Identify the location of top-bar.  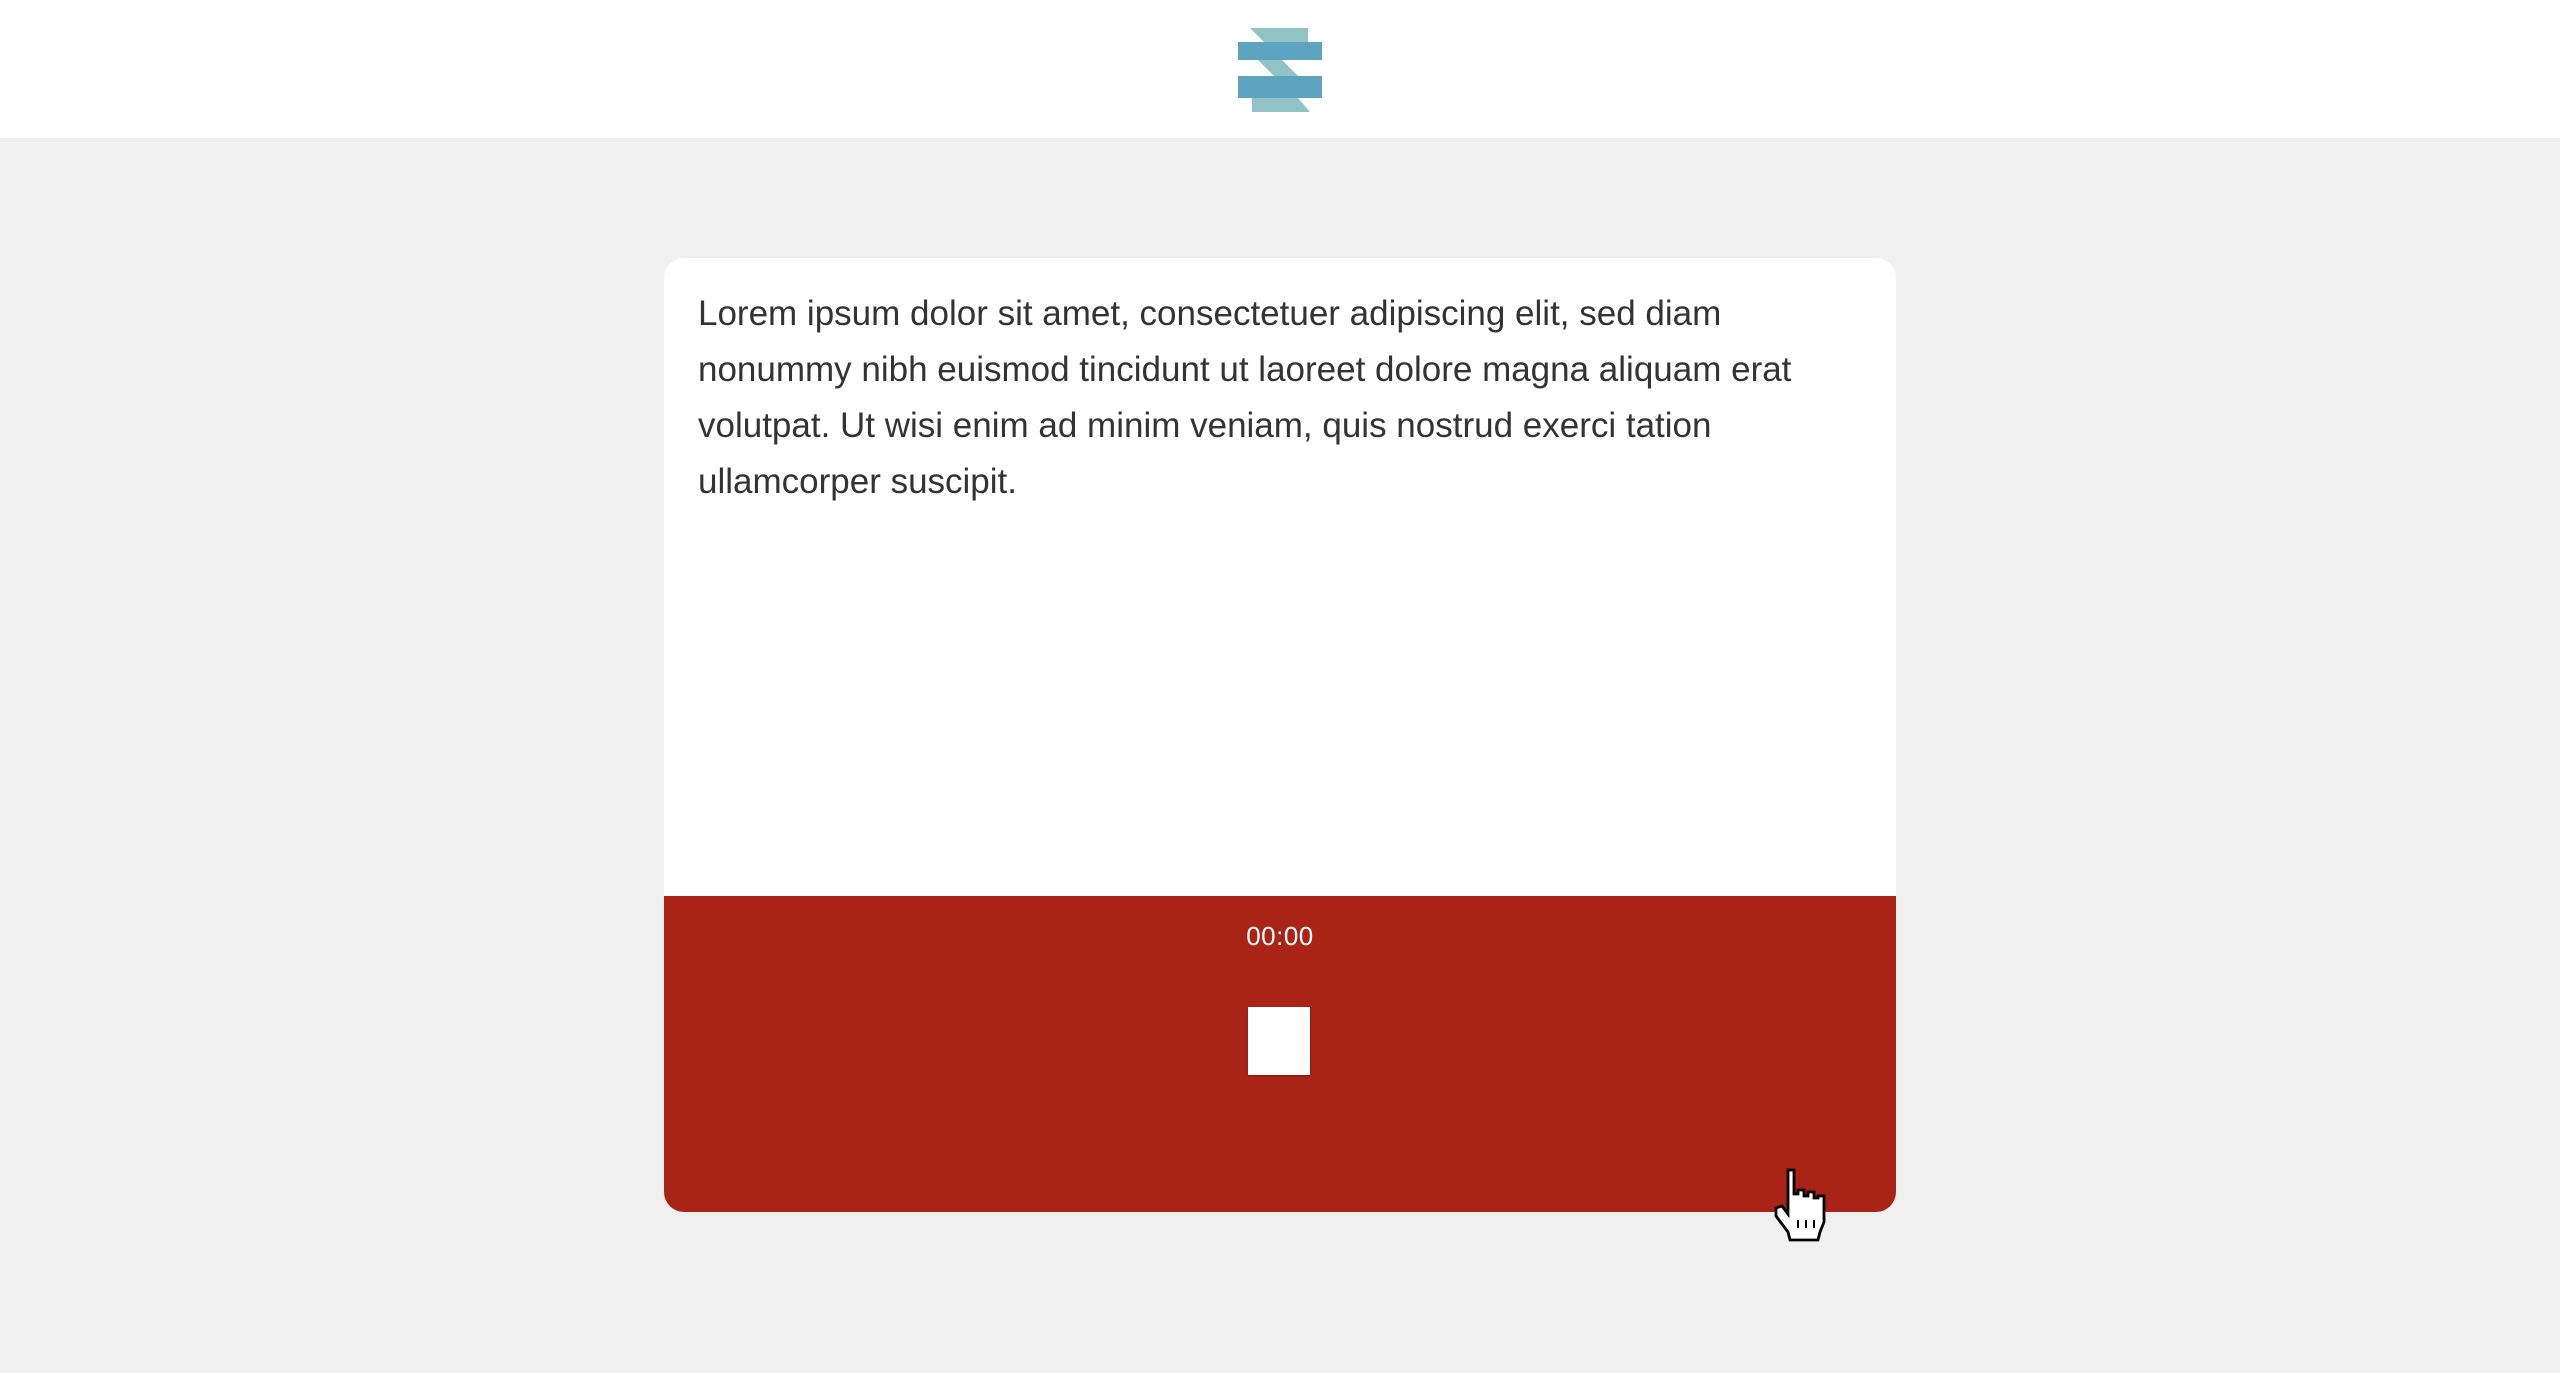
(1280, 69).